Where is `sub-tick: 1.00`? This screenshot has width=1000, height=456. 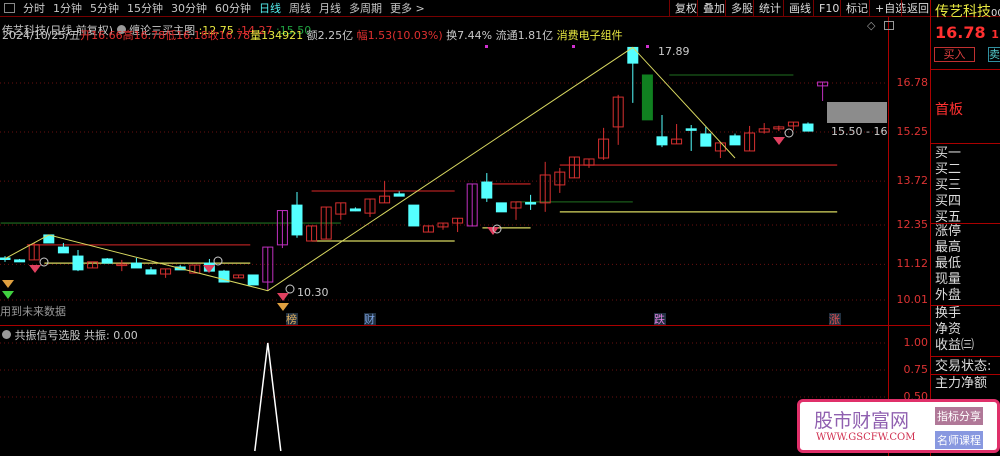 sub-tick: 1.00 is located at coordinates (916, 342).